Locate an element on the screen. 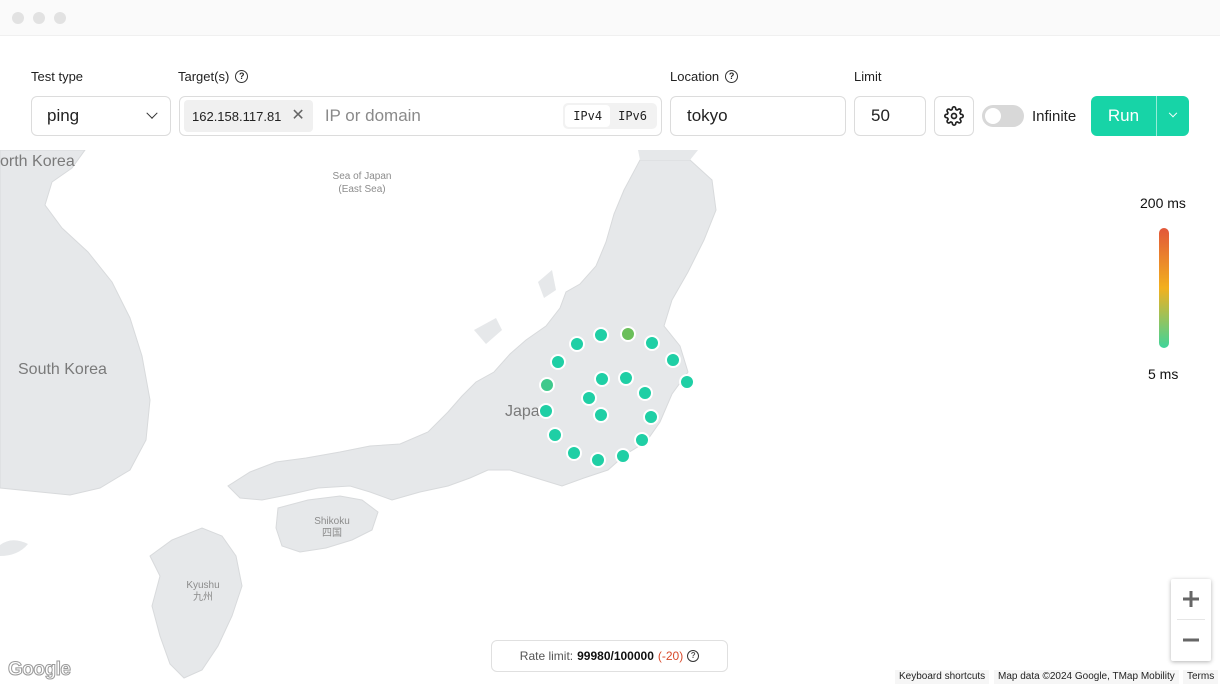  rate-limit-badge: Rate limit: 99980/100000 (-20) ? is located at coordinates (609, 656).